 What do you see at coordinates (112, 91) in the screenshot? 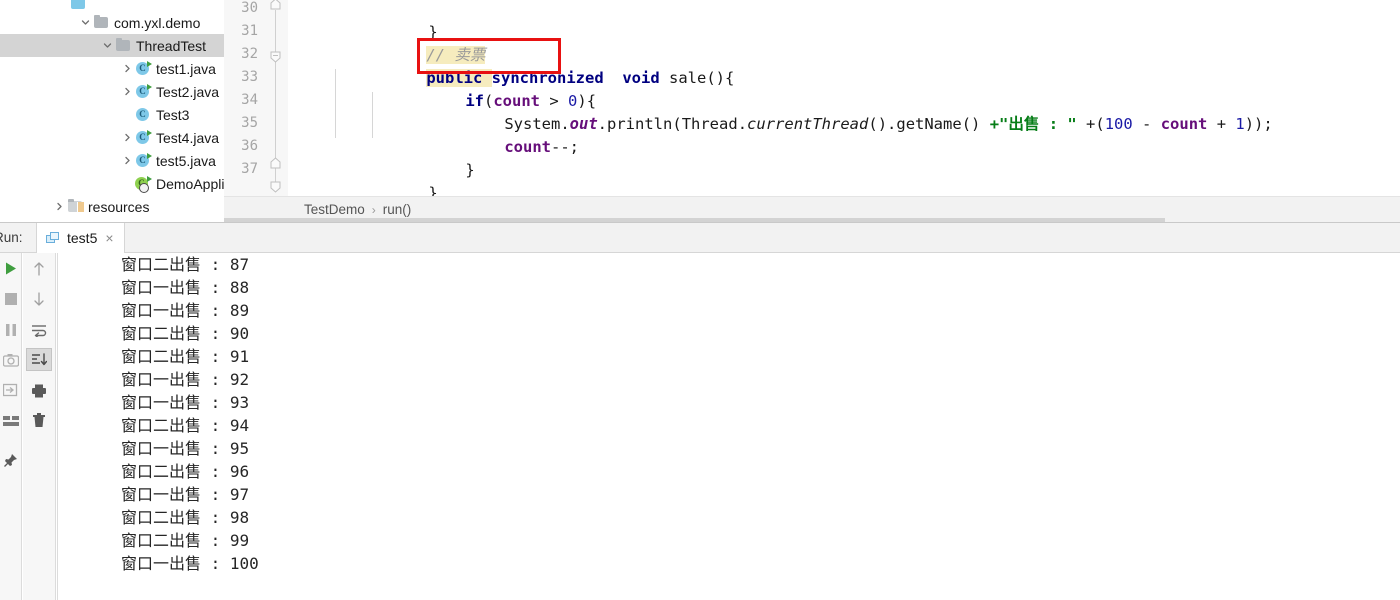
I see `tree-item-test2-java: C Test2.java` at bounding box center [112, 91].